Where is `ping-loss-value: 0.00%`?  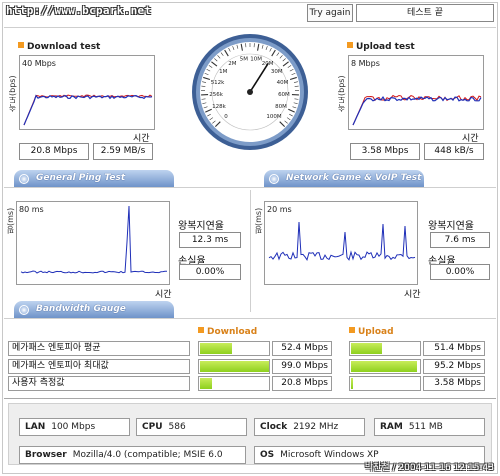 ping-loss-value: 0.00% is located at coordinates (210, 272).